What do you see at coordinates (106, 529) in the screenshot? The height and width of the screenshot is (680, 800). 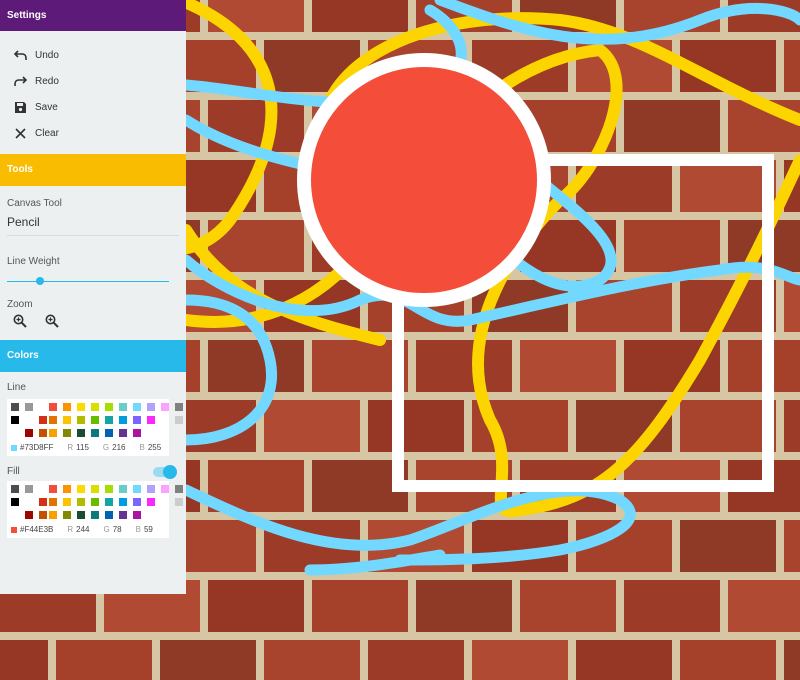 I see `fill-g-label: G` at bounding box center [106, 529].